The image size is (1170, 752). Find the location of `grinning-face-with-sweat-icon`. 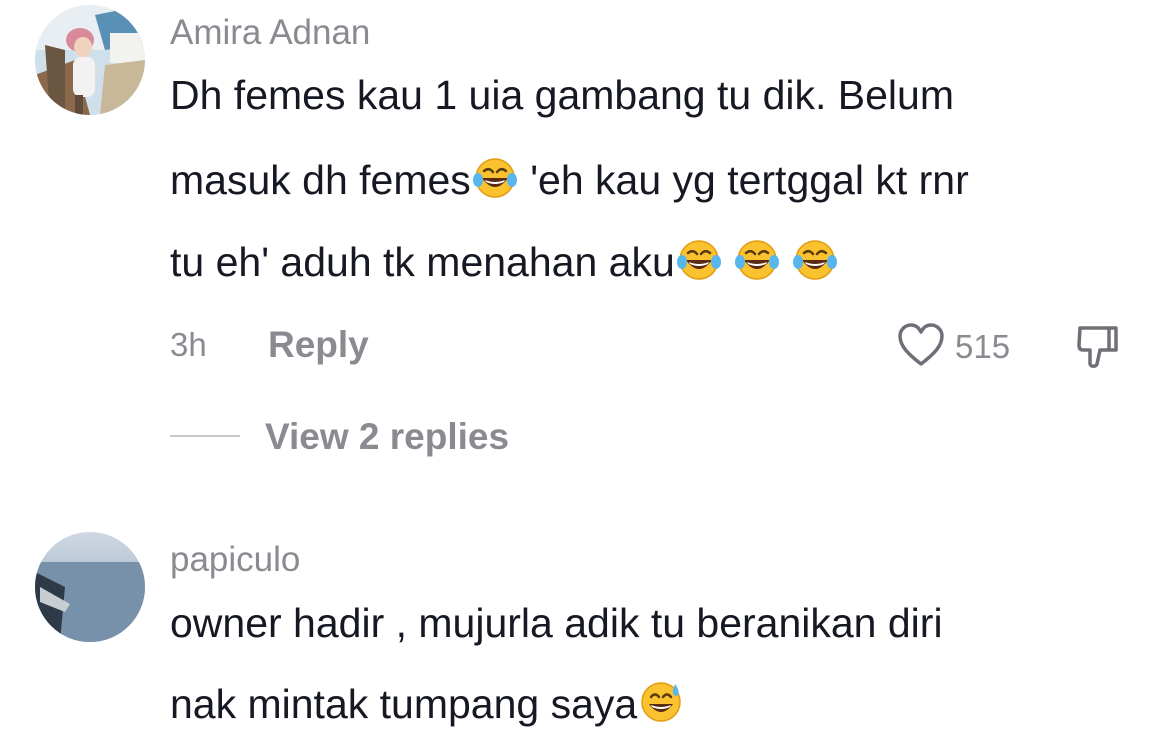

grinning-face-with-sweat-icon is located at coordinates (661, 702).